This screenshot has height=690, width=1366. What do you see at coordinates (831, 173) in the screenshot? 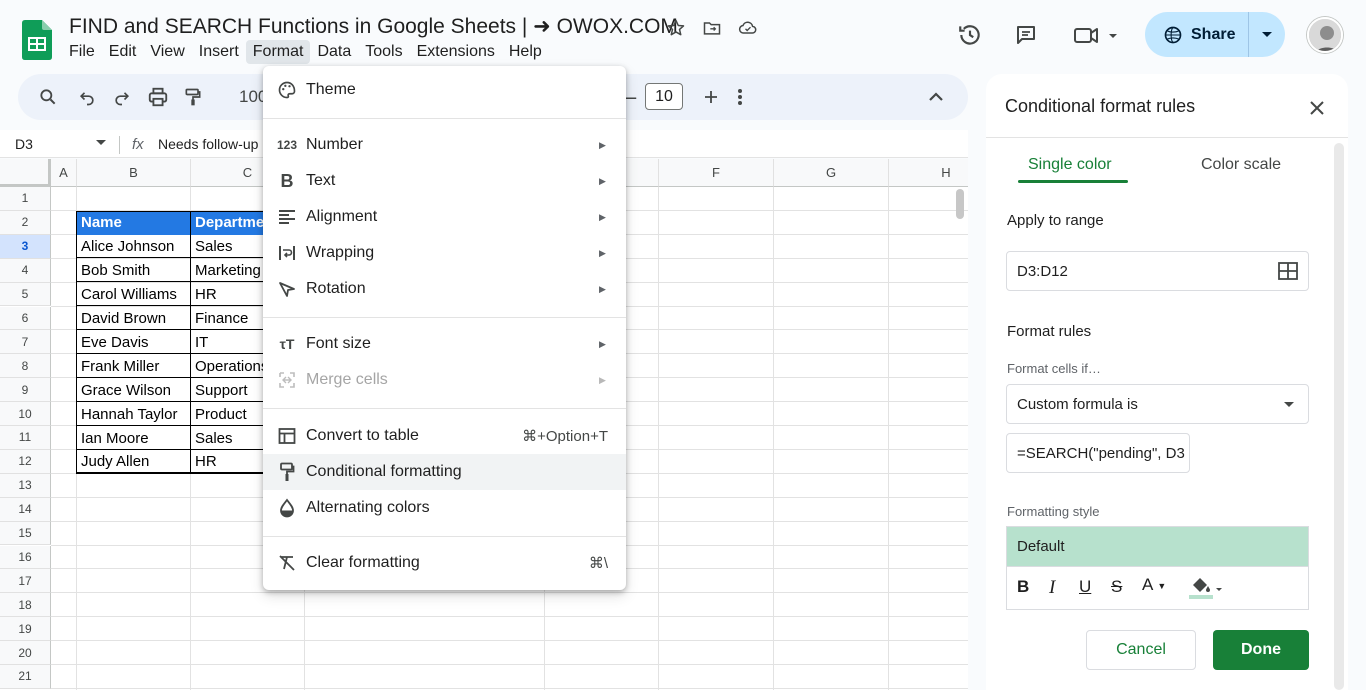
I see `column-header-g: G` at bounding box center [831, 173].